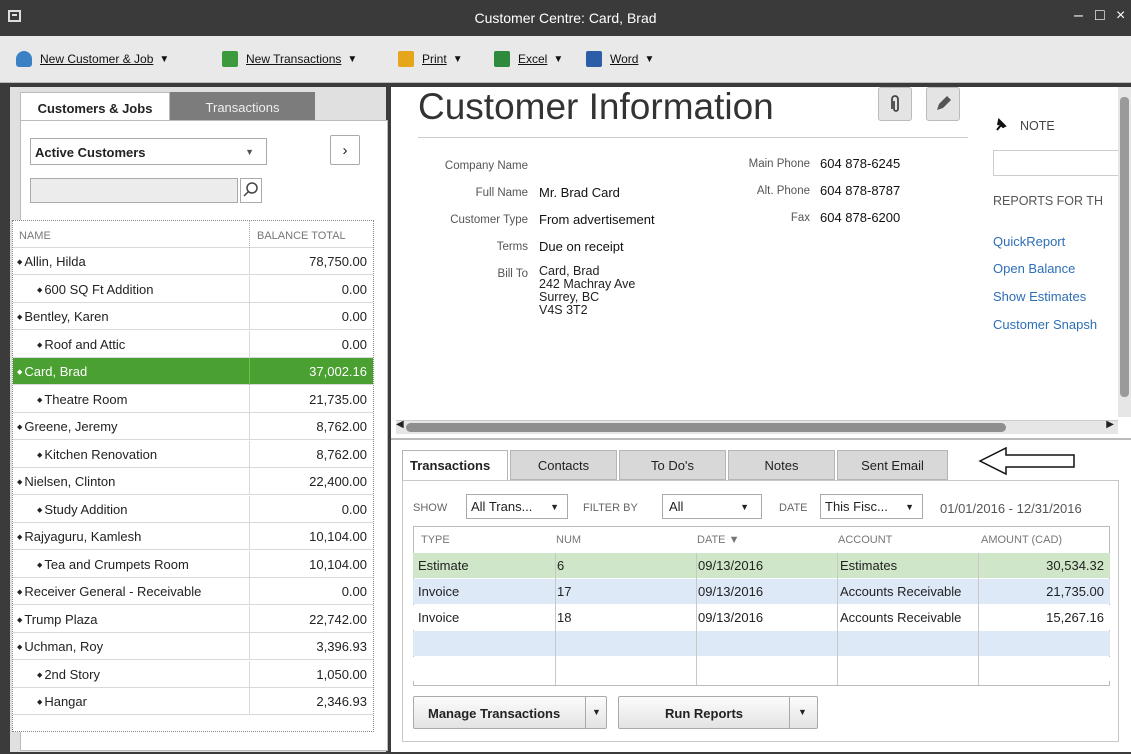 This screenshot has width=1131, height=754. Describe the element at coordinates (193, 646) in the screenshot. I see `customer-row: ◆ Uchman, Roy 3,396.93` at that location.